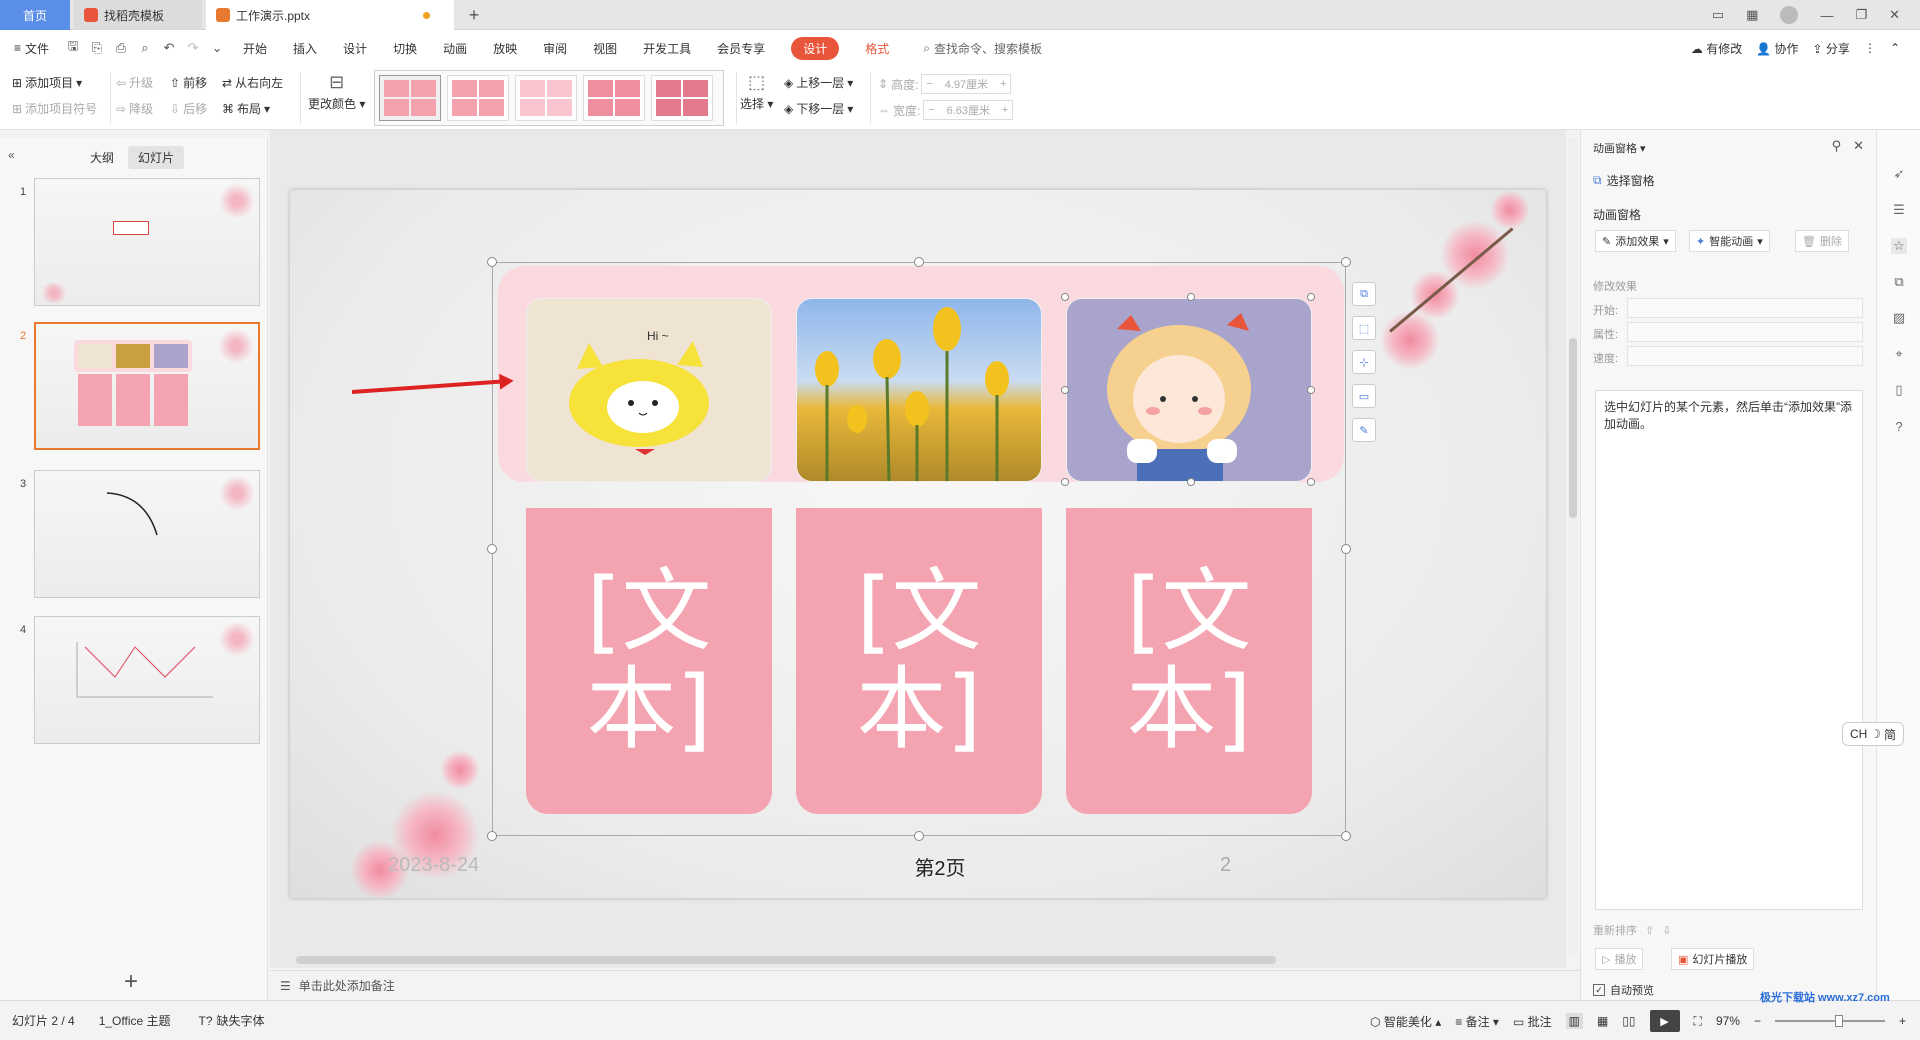 The height and width of the screenshot is (1040, 1920). What do you see at coordinates (667, 48) in the screenshot?
I see `menu-developer: 开发工具` at bounding box center [667, 48].